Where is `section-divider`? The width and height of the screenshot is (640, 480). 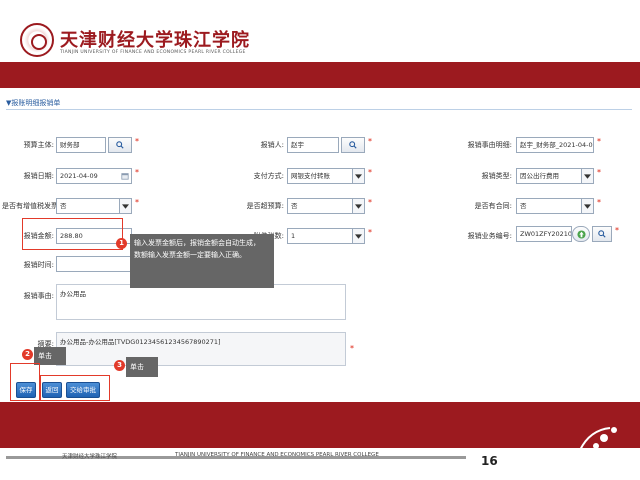
section-divider is located at coordinates (319, 109).